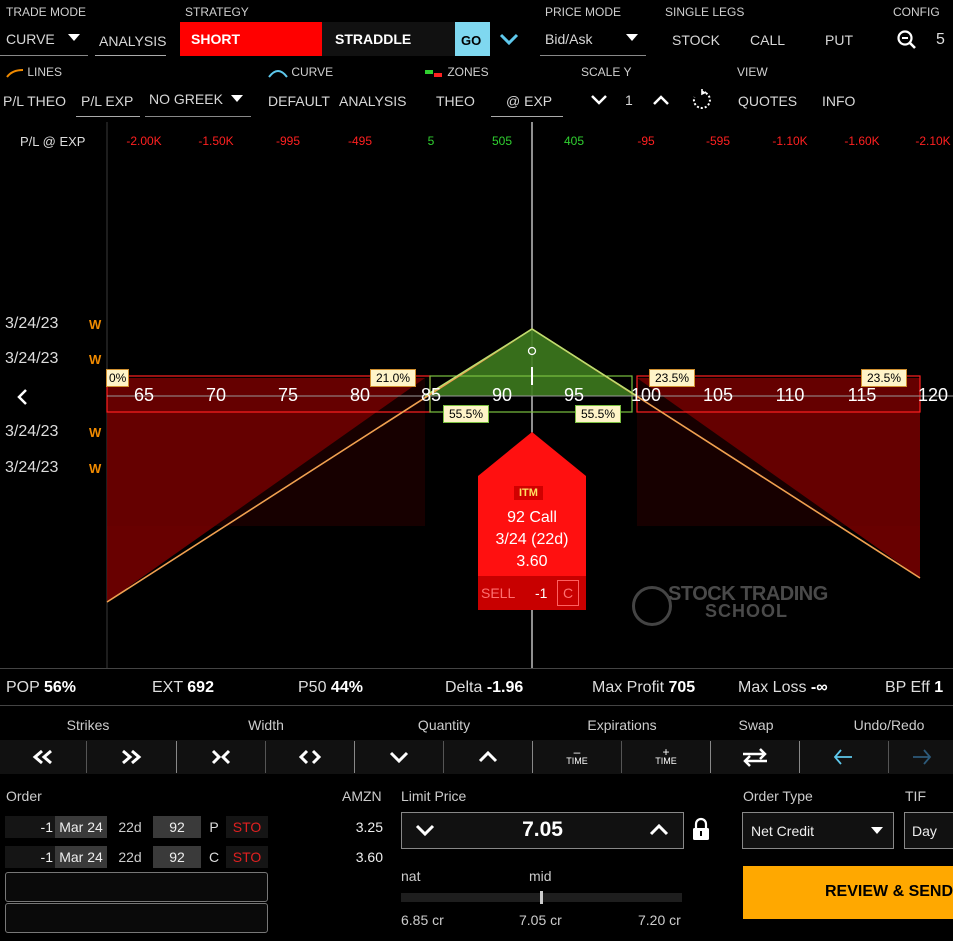 This screenshot has height=941, width=953. Describe the element at coordinates (186, 99) in the screenshot. I see `greek-value: NO GREEK` at that location.